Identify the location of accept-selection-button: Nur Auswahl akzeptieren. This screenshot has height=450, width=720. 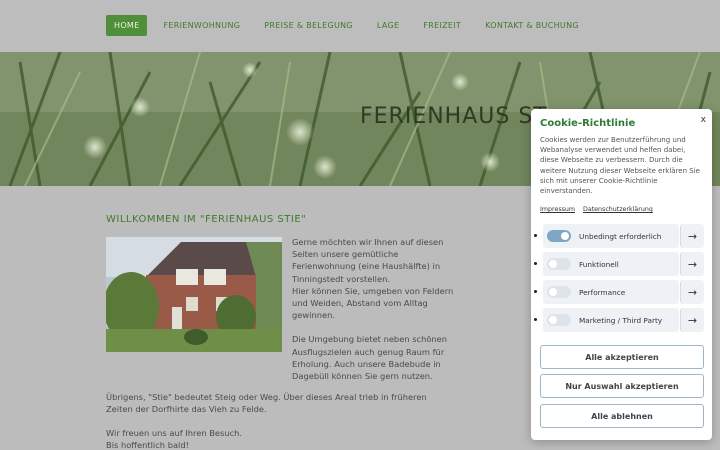
(622, 386).